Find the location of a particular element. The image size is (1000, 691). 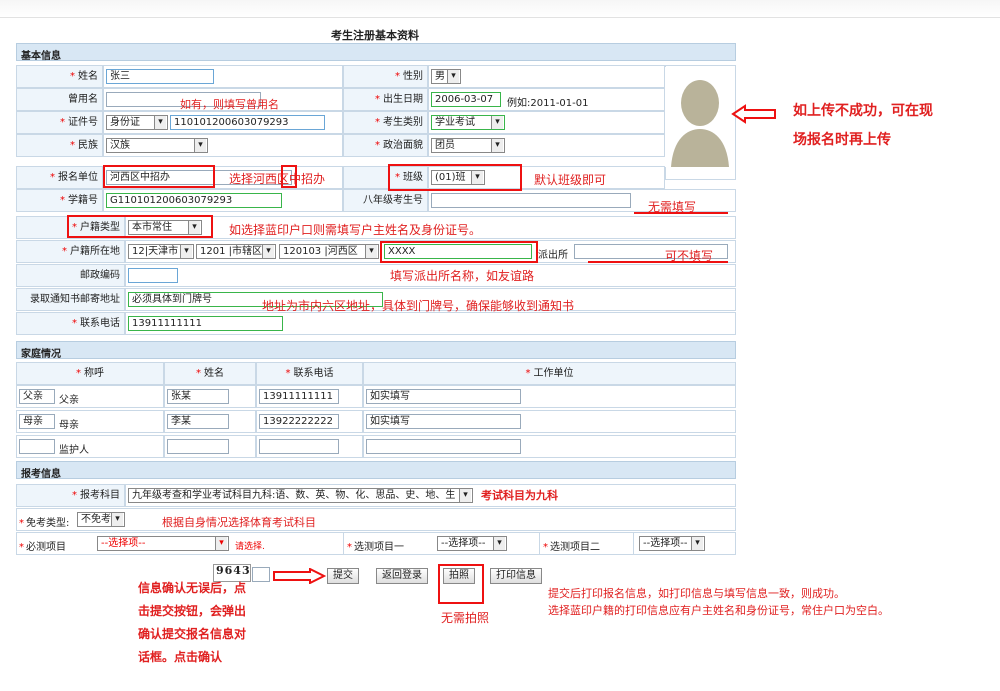

student-no-label: * 学籍号 is located at coordinates (59, 200).